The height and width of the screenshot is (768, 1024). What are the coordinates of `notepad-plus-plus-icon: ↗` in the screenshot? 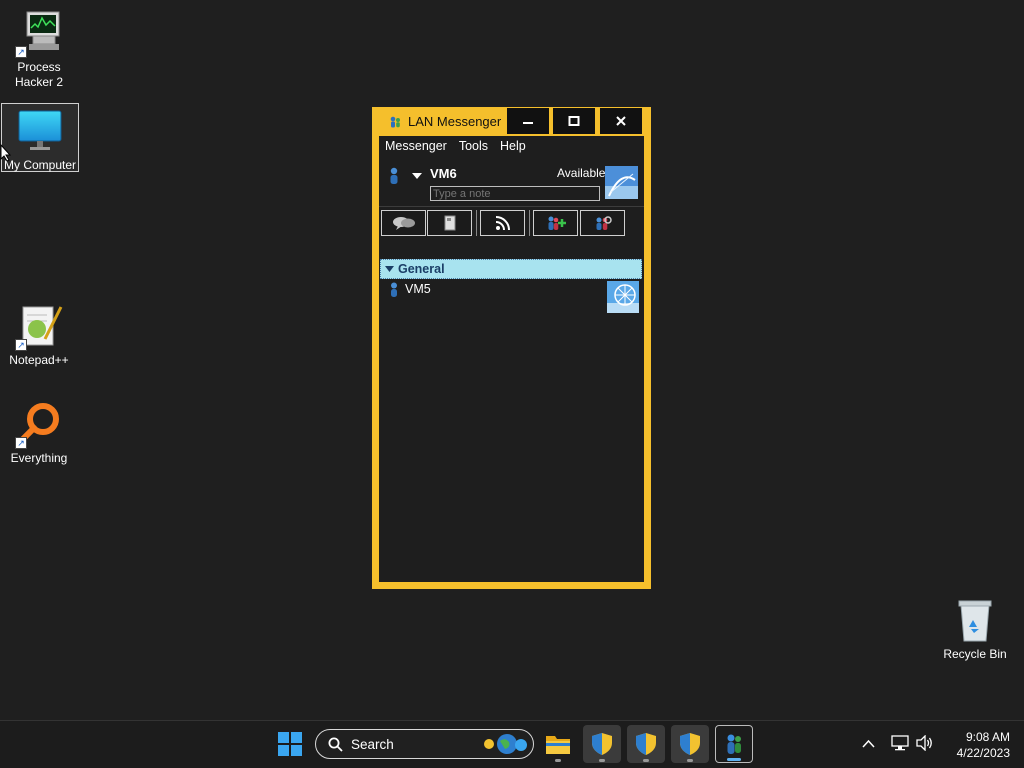 It's located at (39, 327).